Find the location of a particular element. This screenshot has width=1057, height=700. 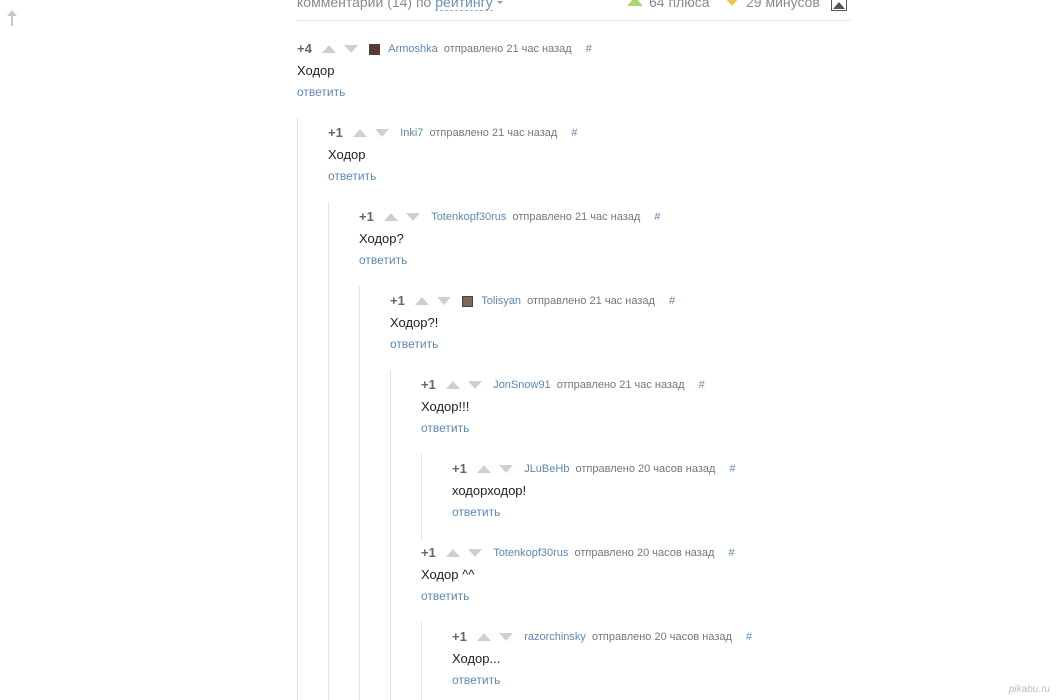

comments-sort: комментарии (14) по рейтингу is located at coordinates (400, 5).